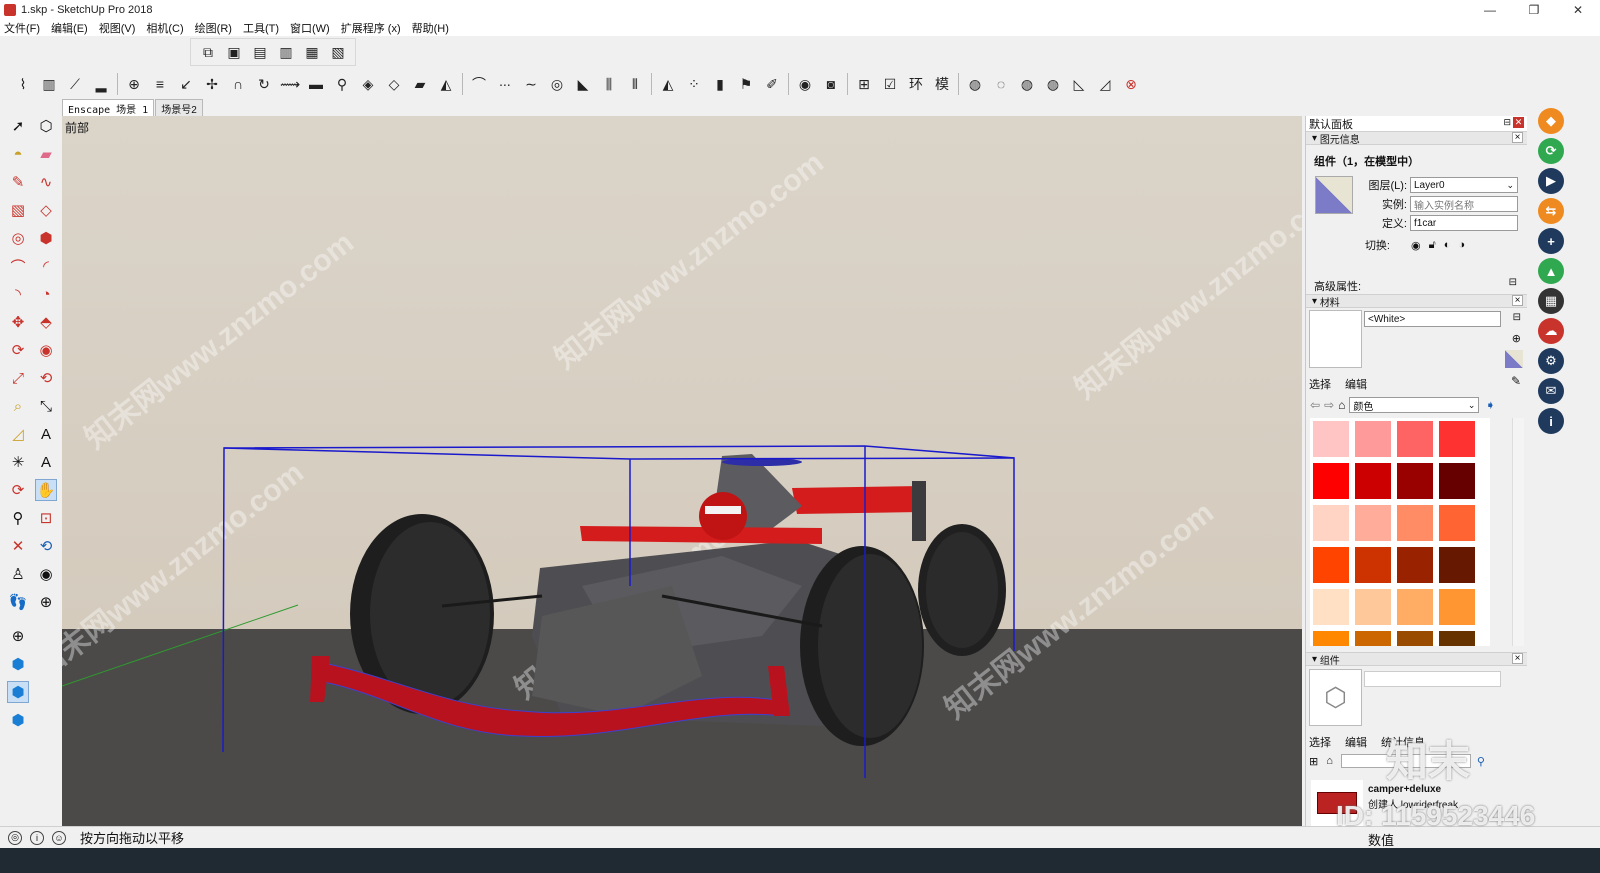 The width and height of the screenshot is (1600, 873). Describe the element at coordinates (286, 52) in the screenshot. I see `right-view-icon: ▥` at that location.